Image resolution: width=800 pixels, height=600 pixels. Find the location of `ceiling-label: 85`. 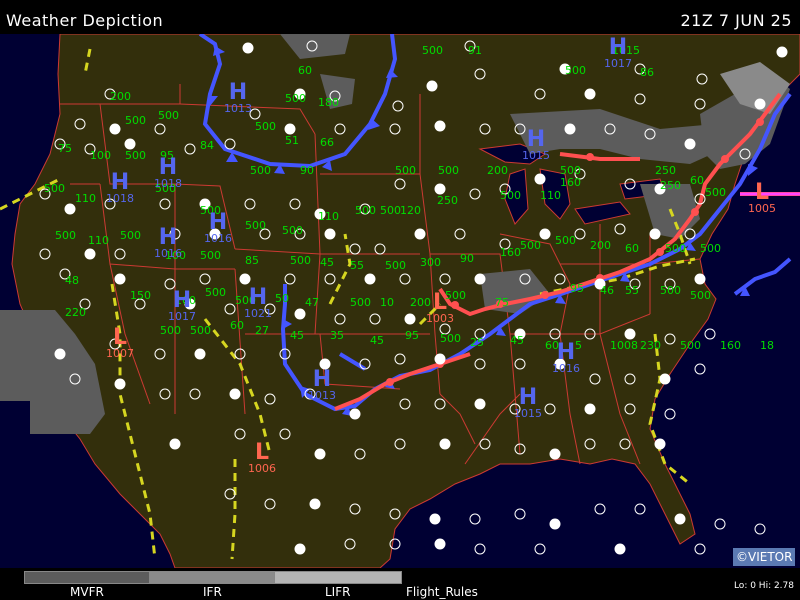

ceiling-label: 85 is located at coordinates (252, 260).